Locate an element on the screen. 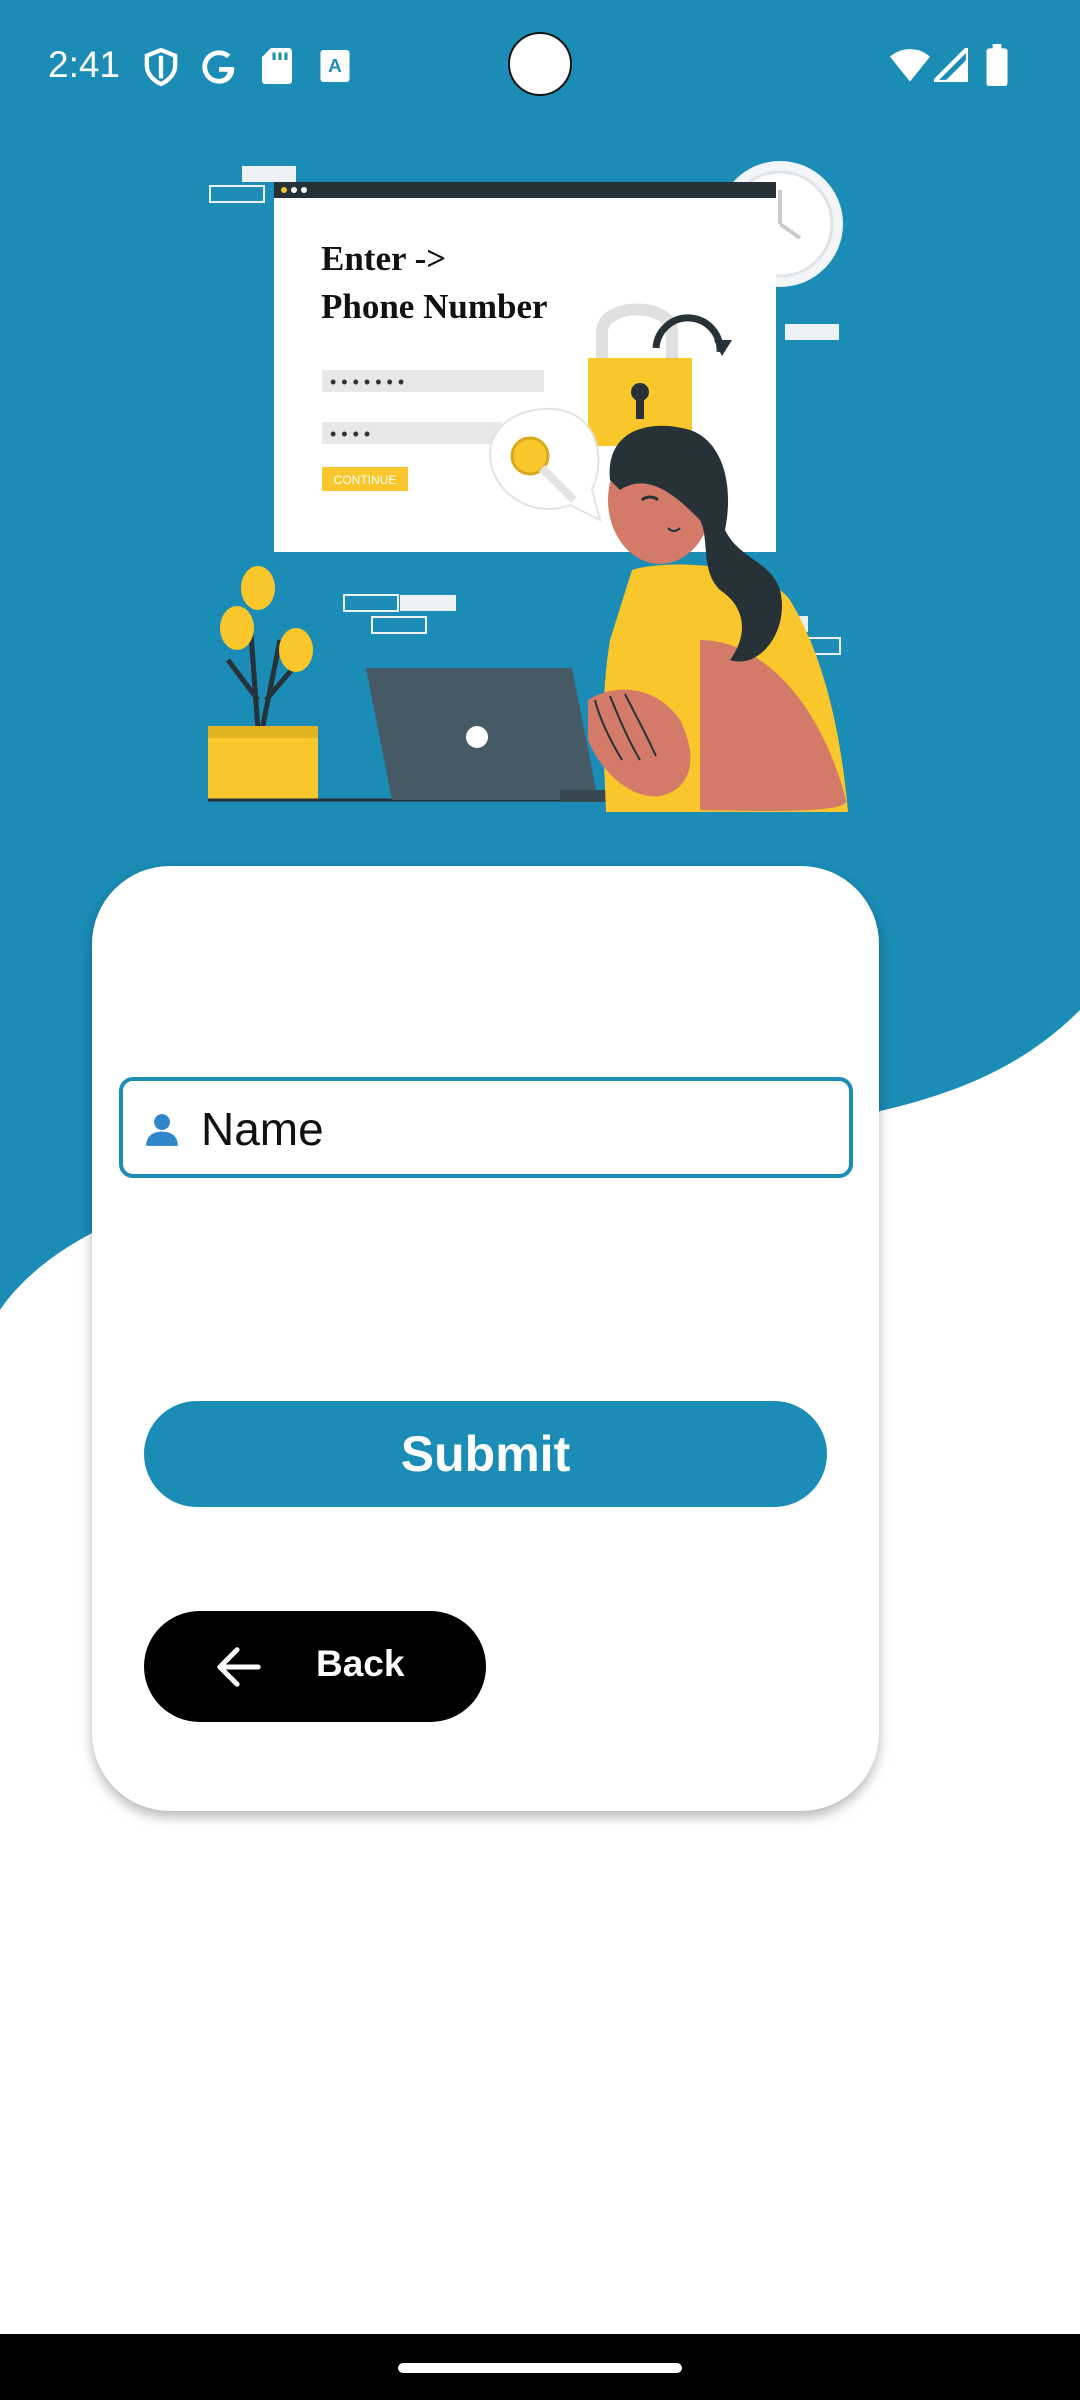 This screenshot has width=1080, height=2400. back-button: Back is located at coordinates (315, 1666).